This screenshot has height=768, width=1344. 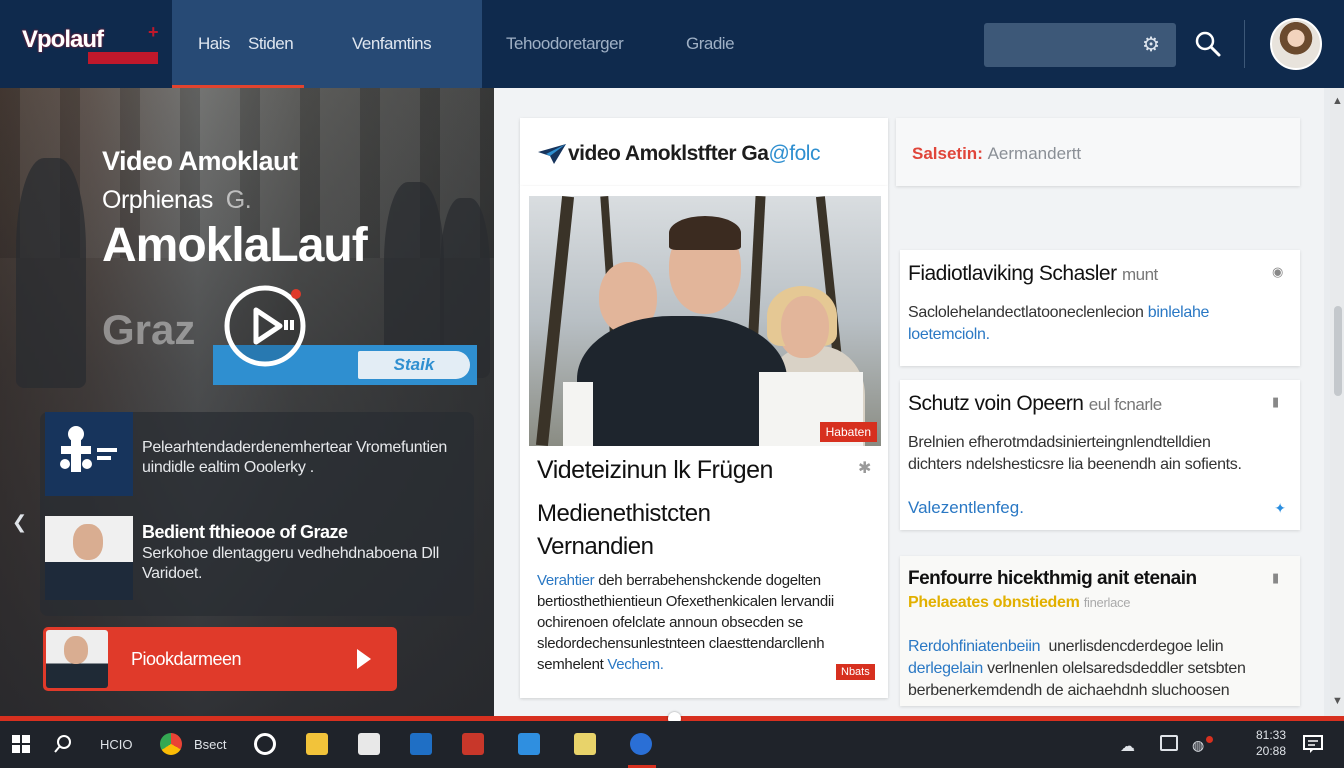 What do you see at coordinates (245, 532) in the screenshot?
I see `info-item-title: Bedient fthieooe of Graze` at bounding box center [245, 532].